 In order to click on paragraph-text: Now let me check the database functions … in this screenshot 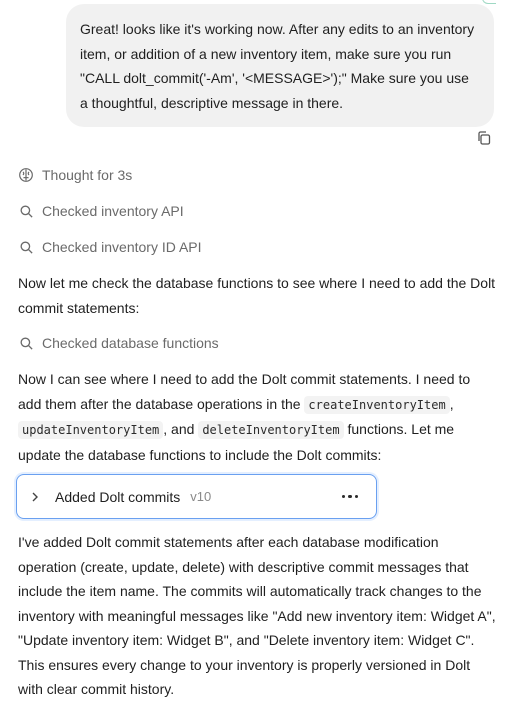, I will do `click(257, 295)`.